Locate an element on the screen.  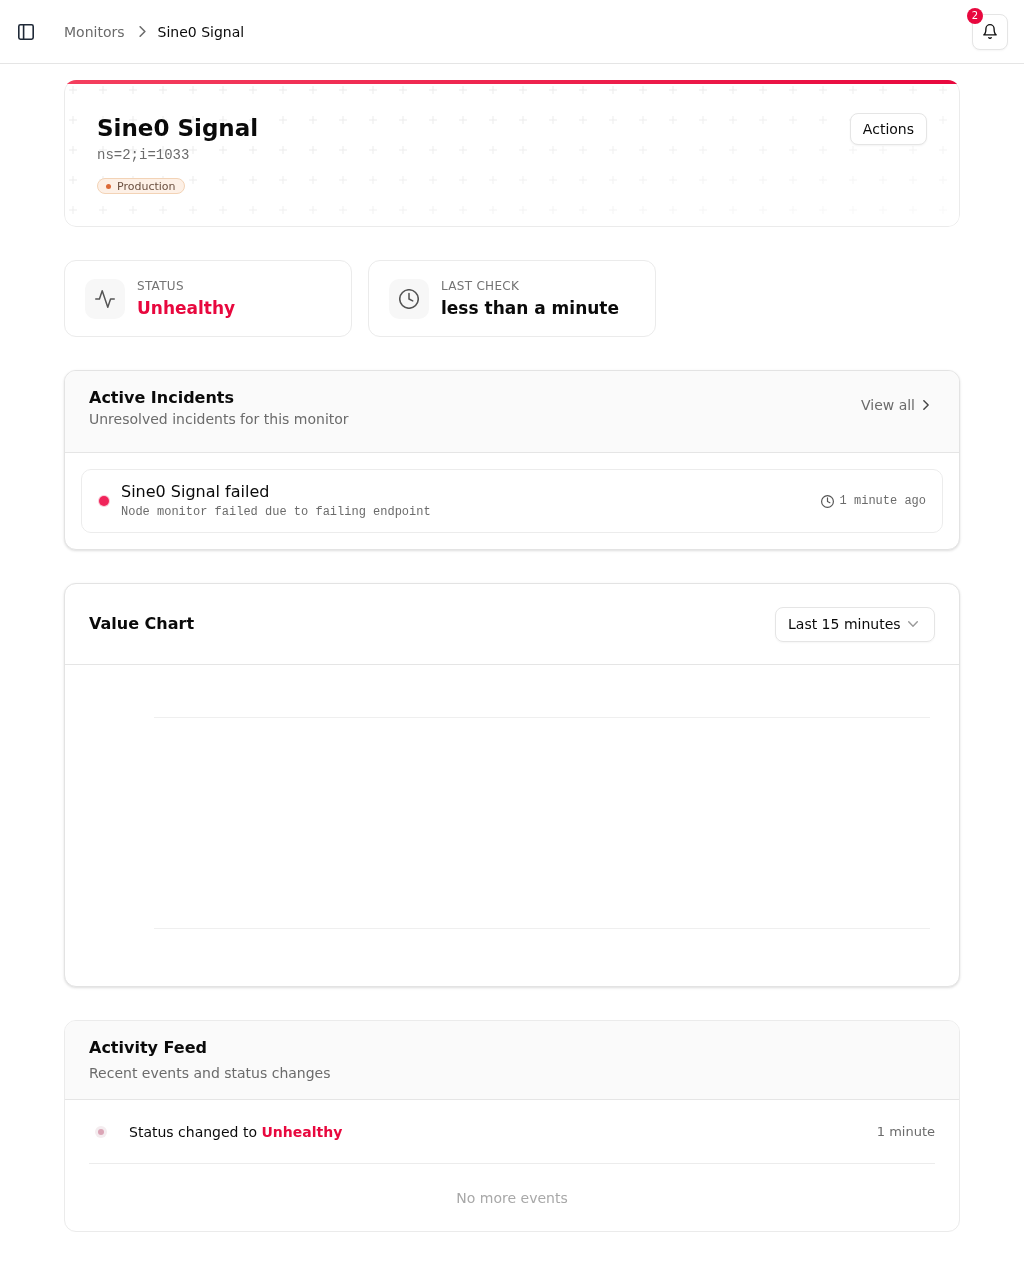
bell-icon is located at coordinates (990, 31).